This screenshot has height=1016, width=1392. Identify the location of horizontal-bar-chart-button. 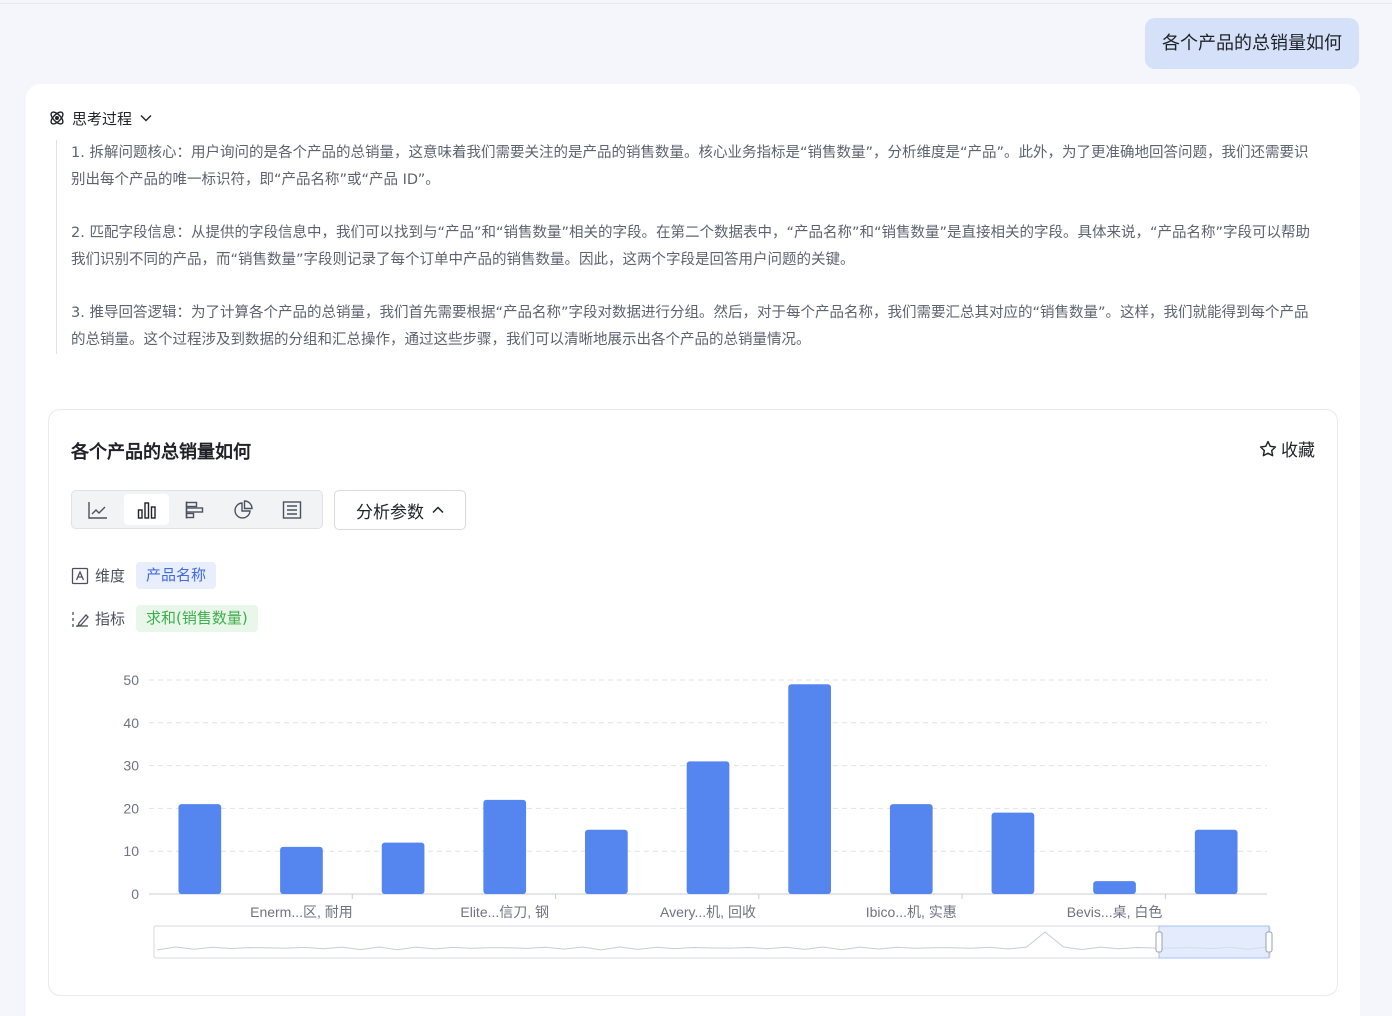
(195, 509).